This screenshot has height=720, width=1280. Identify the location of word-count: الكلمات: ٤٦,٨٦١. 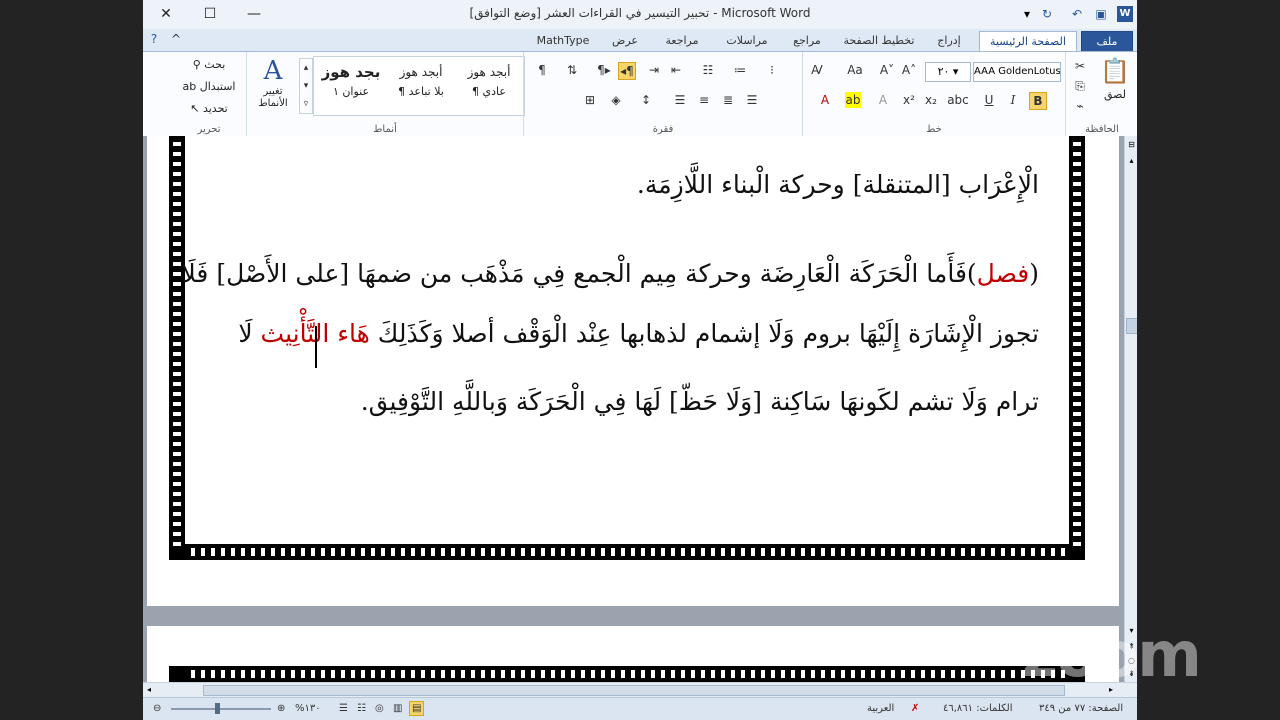
(978, 708).